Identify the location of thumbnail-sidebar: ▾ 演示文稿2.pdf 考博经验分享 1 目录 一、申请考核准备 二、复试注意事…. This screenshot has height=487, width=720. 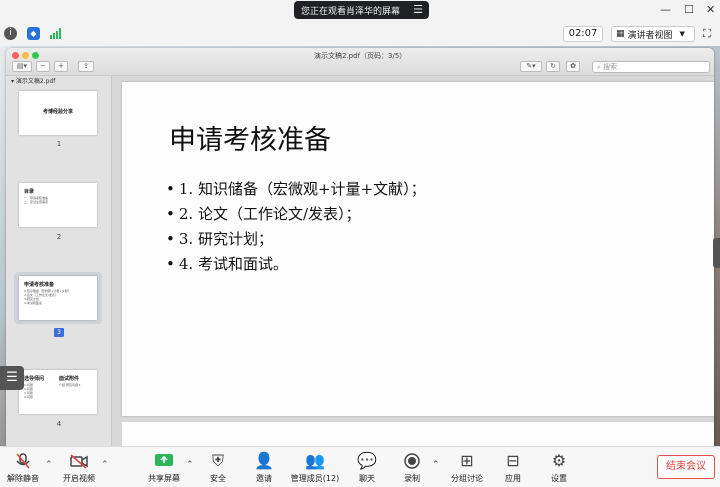
(59, 261).